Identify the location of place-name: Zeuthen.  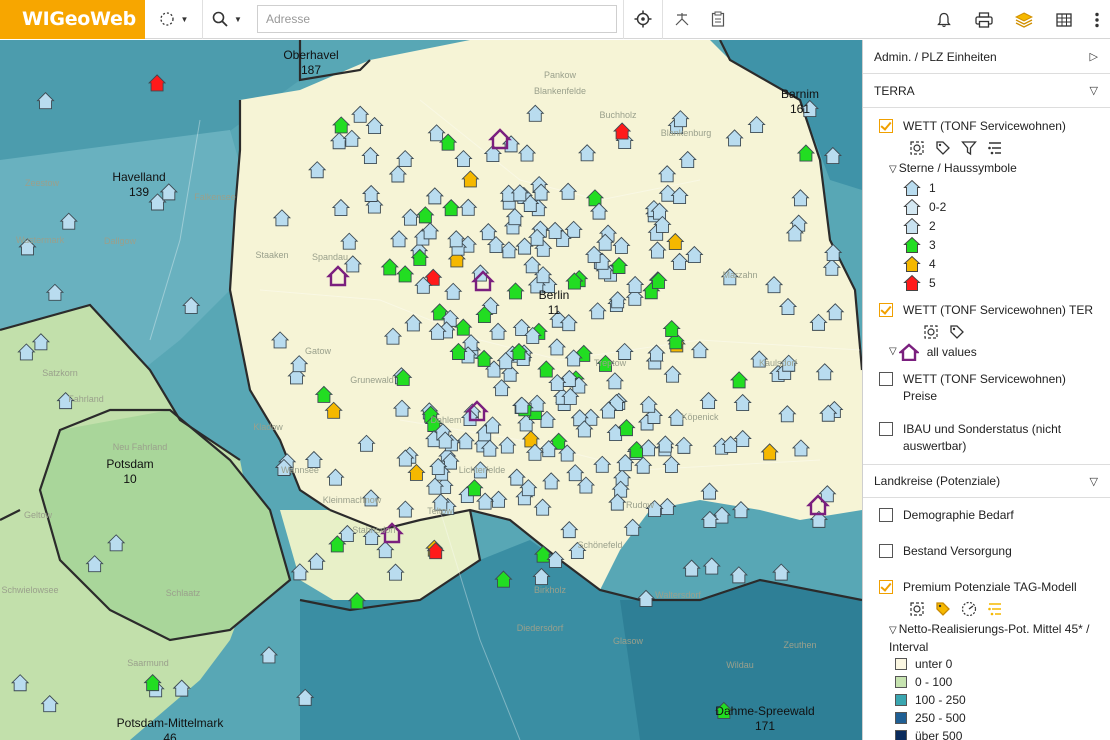
(800, 645).